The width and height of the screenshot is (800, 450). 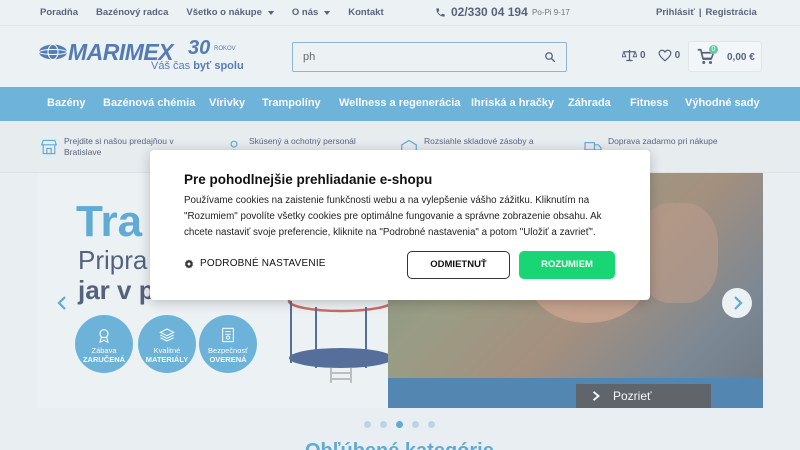 What do you see at coordinates (567, 265) in the screenshot?
I see `accept-button: ROZUMIEM` at bounding box center [567, 265].